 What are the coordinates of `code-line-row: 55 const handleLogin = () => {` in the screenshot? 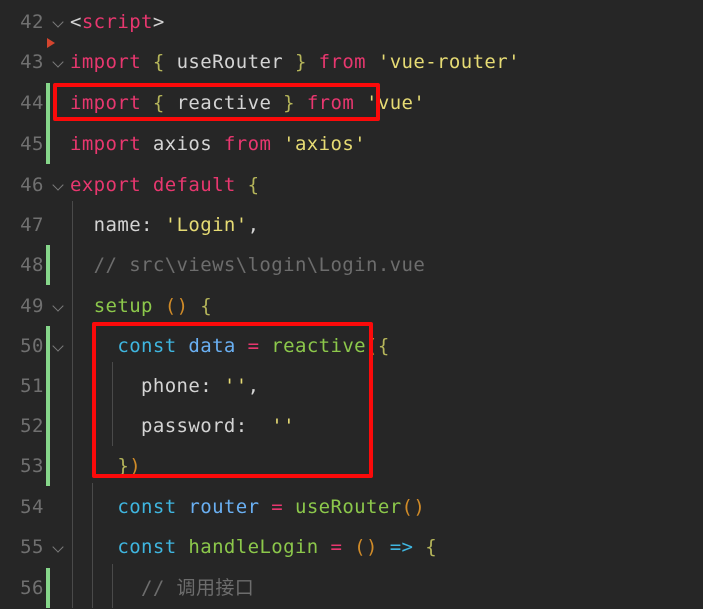 It's located at (351, 547).